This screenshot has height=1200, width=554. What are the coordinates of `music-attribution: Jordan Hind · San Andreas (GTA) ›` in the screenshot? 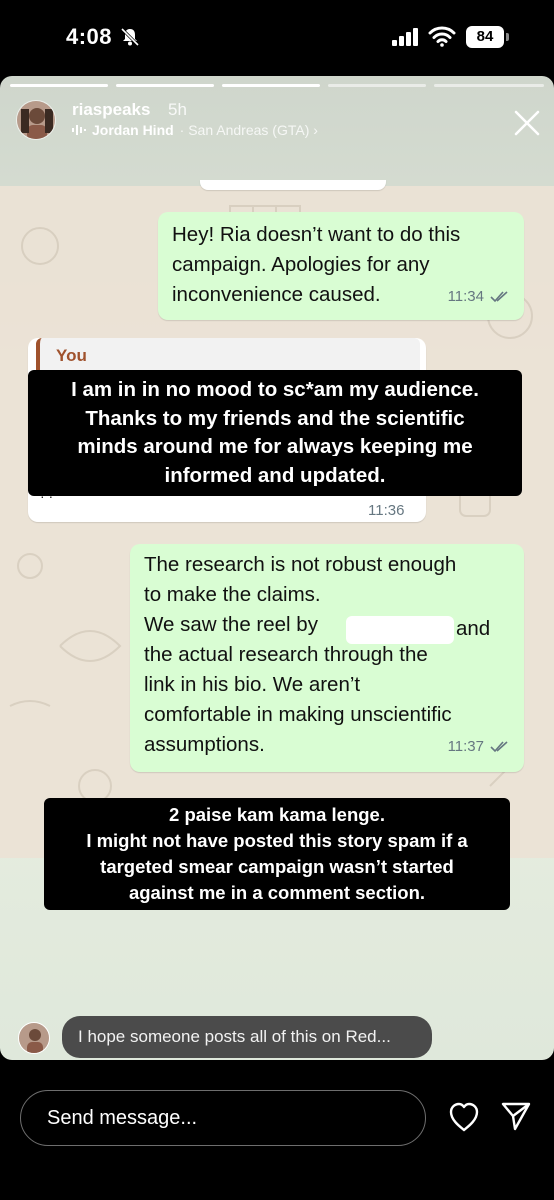 It's located at (195, 130).